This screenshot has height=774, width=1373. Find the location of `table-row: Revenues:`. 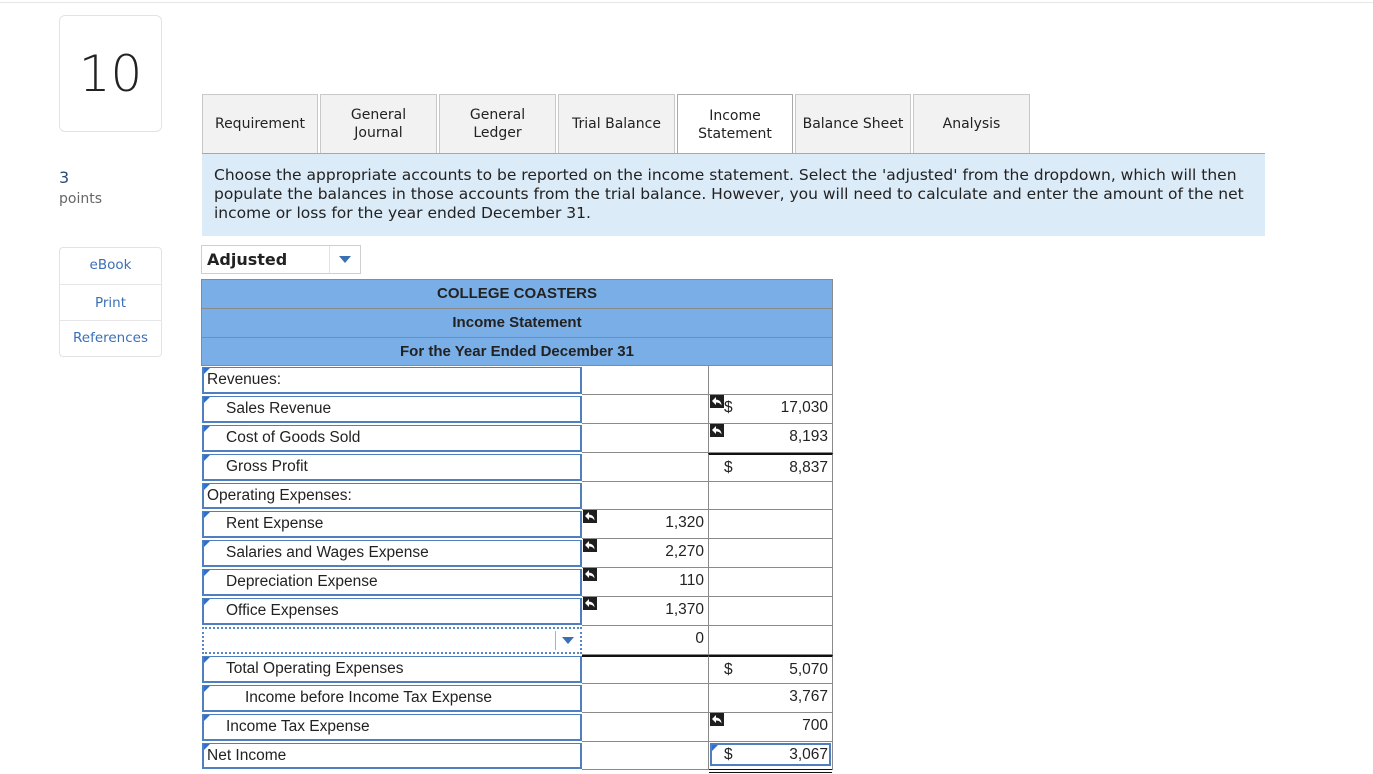

table-row: Revenues: is located at coordinates (517, 380).